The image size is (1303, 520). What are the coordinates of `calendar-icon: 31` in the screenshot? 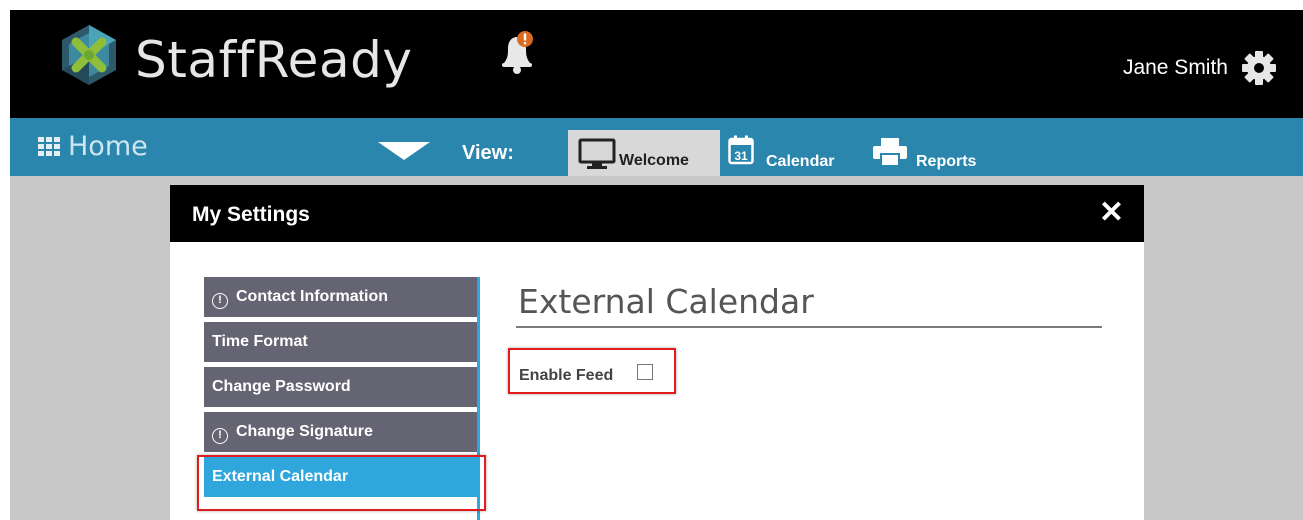 It's located at (741, 150).